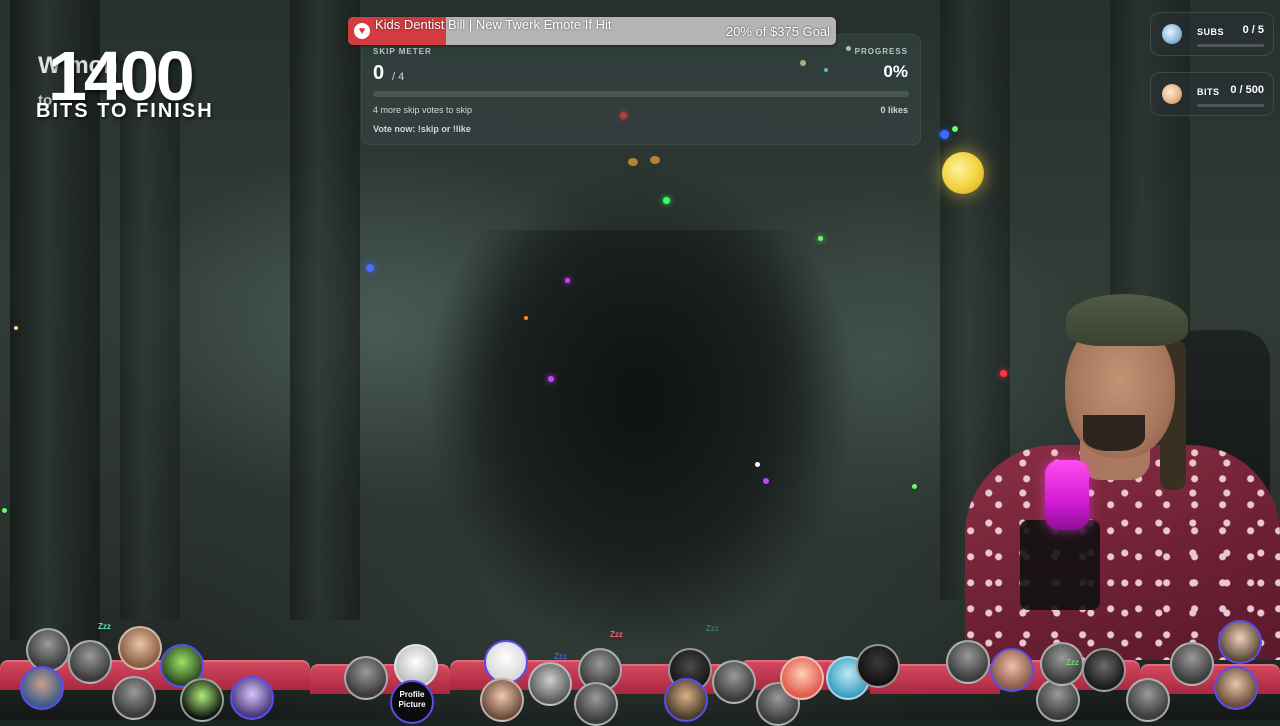 The image size is (1280, 726). Describe the element at coordinates (160, 73) in the screenshot. I see `bits-counter: W mon to 1400 BITS TO FINISH` at that location.